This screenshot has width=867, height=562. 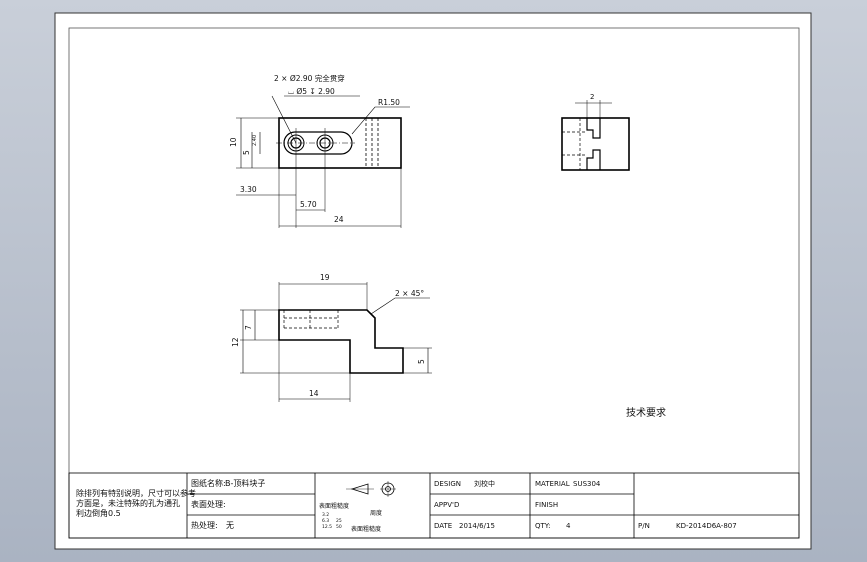 What do you see at coordinates (446, 505) in the screenshot?
I see `appvd-label: APPV'D` at bounding box center [446, 505].